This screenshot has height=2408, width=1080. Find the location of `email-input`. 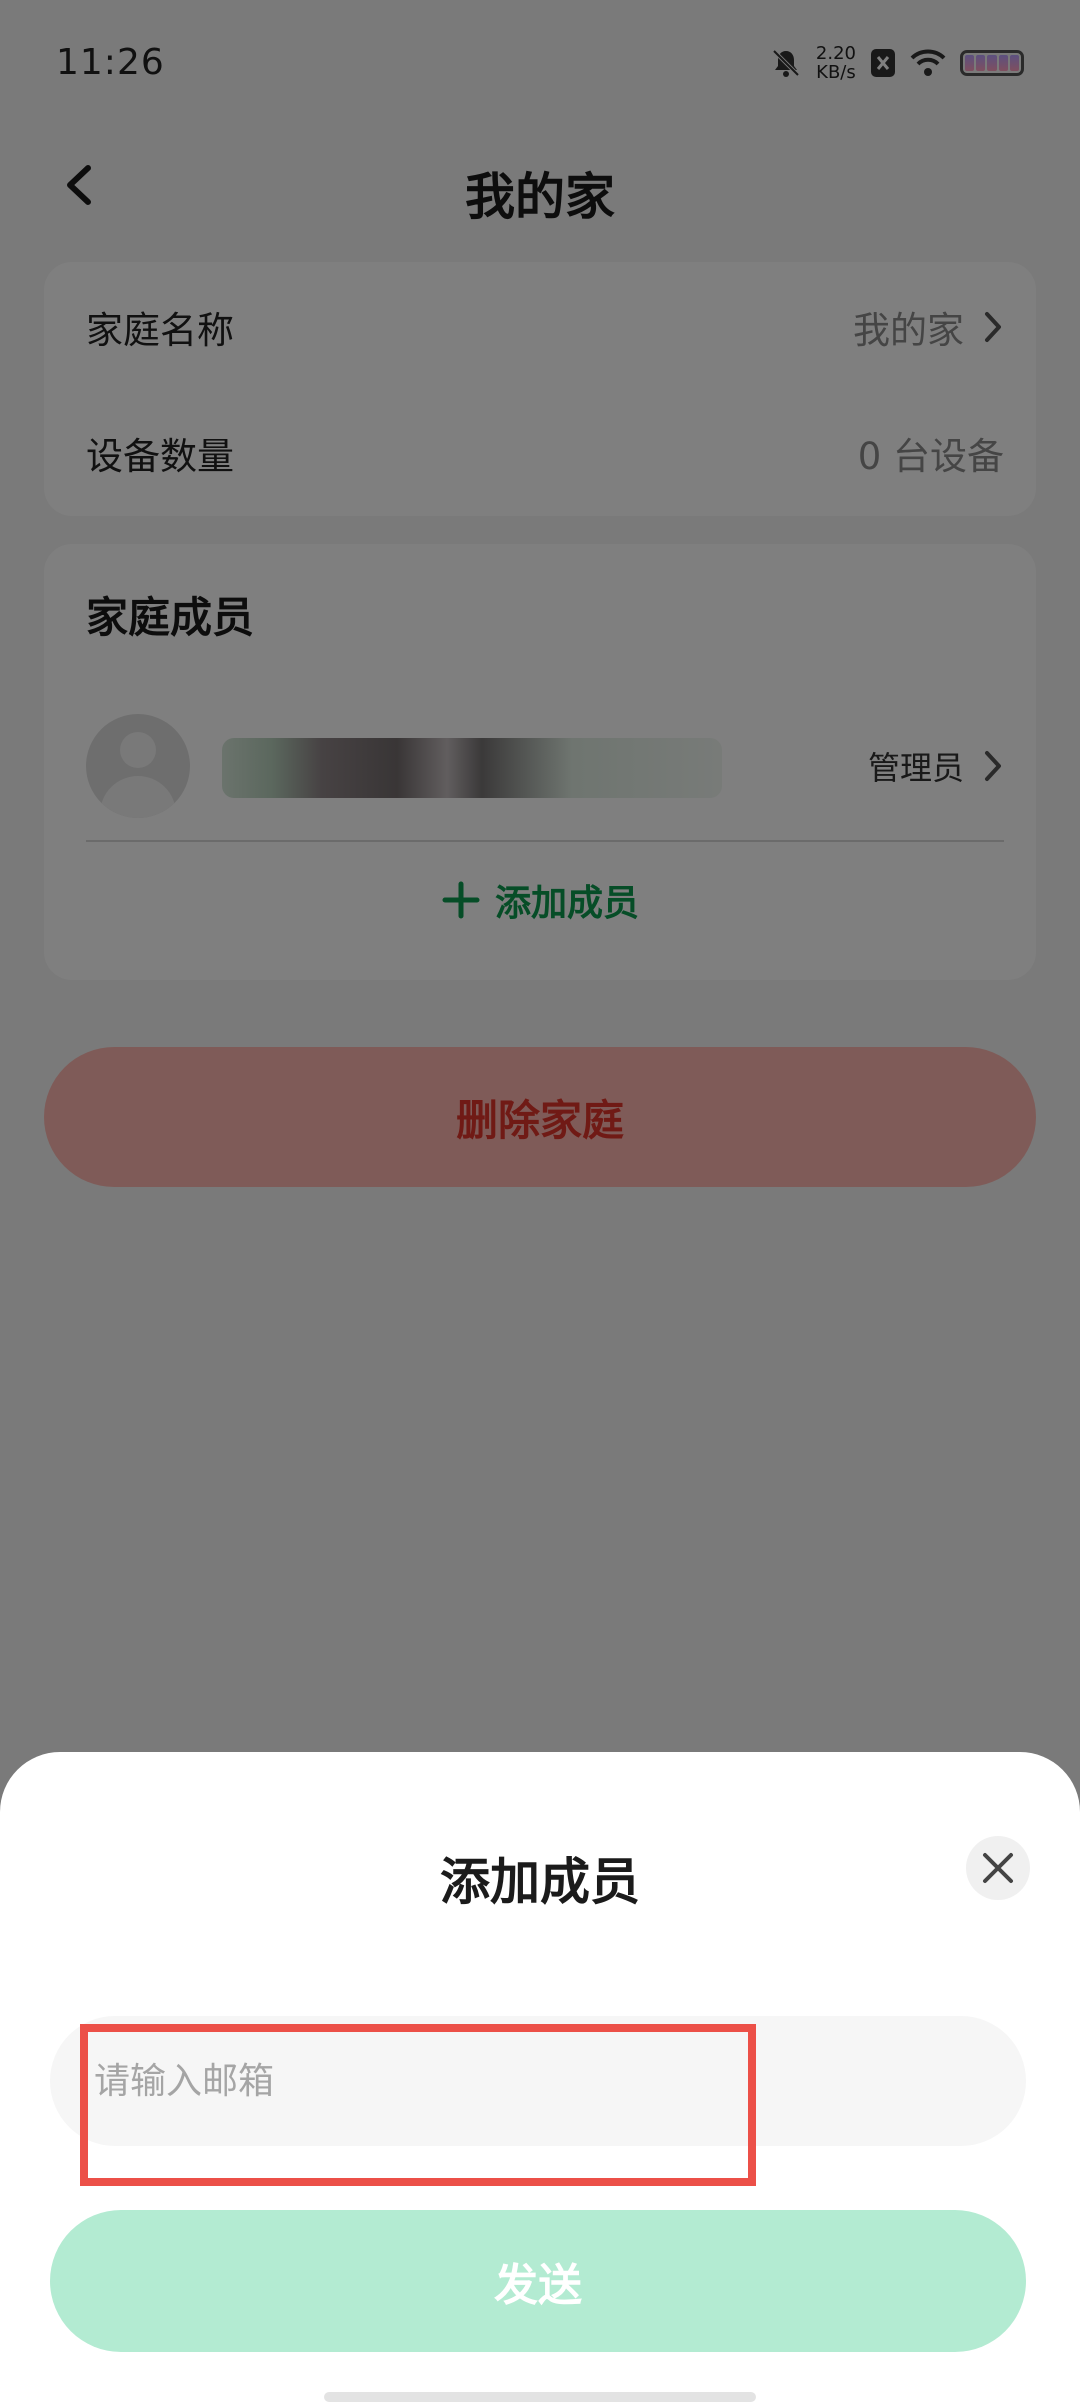

email-input is located at coordinates (538, 2081).